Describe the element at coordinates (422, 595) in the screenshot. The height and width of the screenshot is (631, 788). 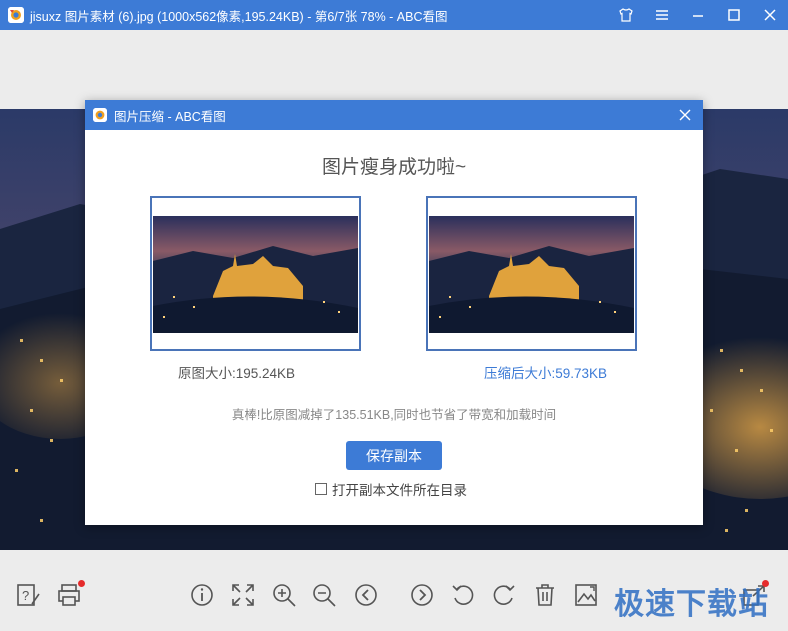
I see `next-icon` at that location.